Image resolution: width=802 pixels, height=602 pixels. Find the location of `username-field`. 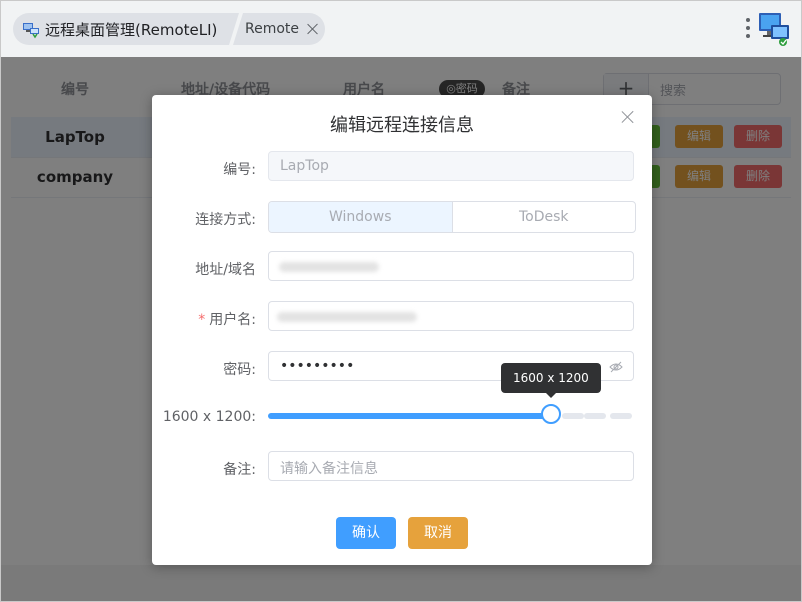

username-field is located at coordinates (451, 316).